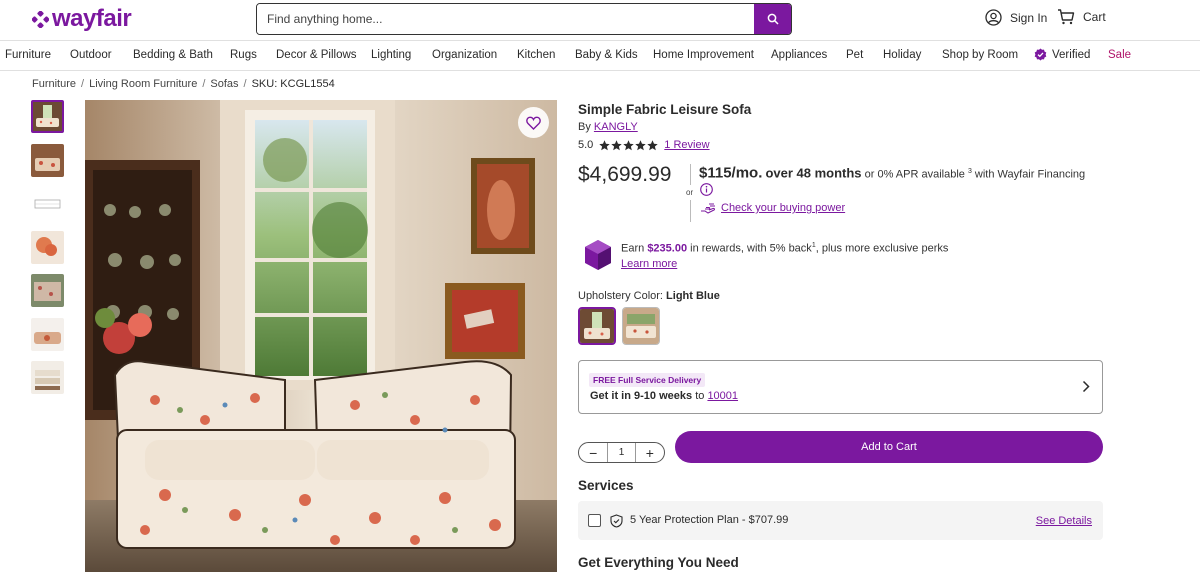 The width and height of the screenshot is (1200, 577). What do you see at coordinates (641, 326) in the screenshot?
I see `color-swatch-alt` at bounding box center [641, 326].